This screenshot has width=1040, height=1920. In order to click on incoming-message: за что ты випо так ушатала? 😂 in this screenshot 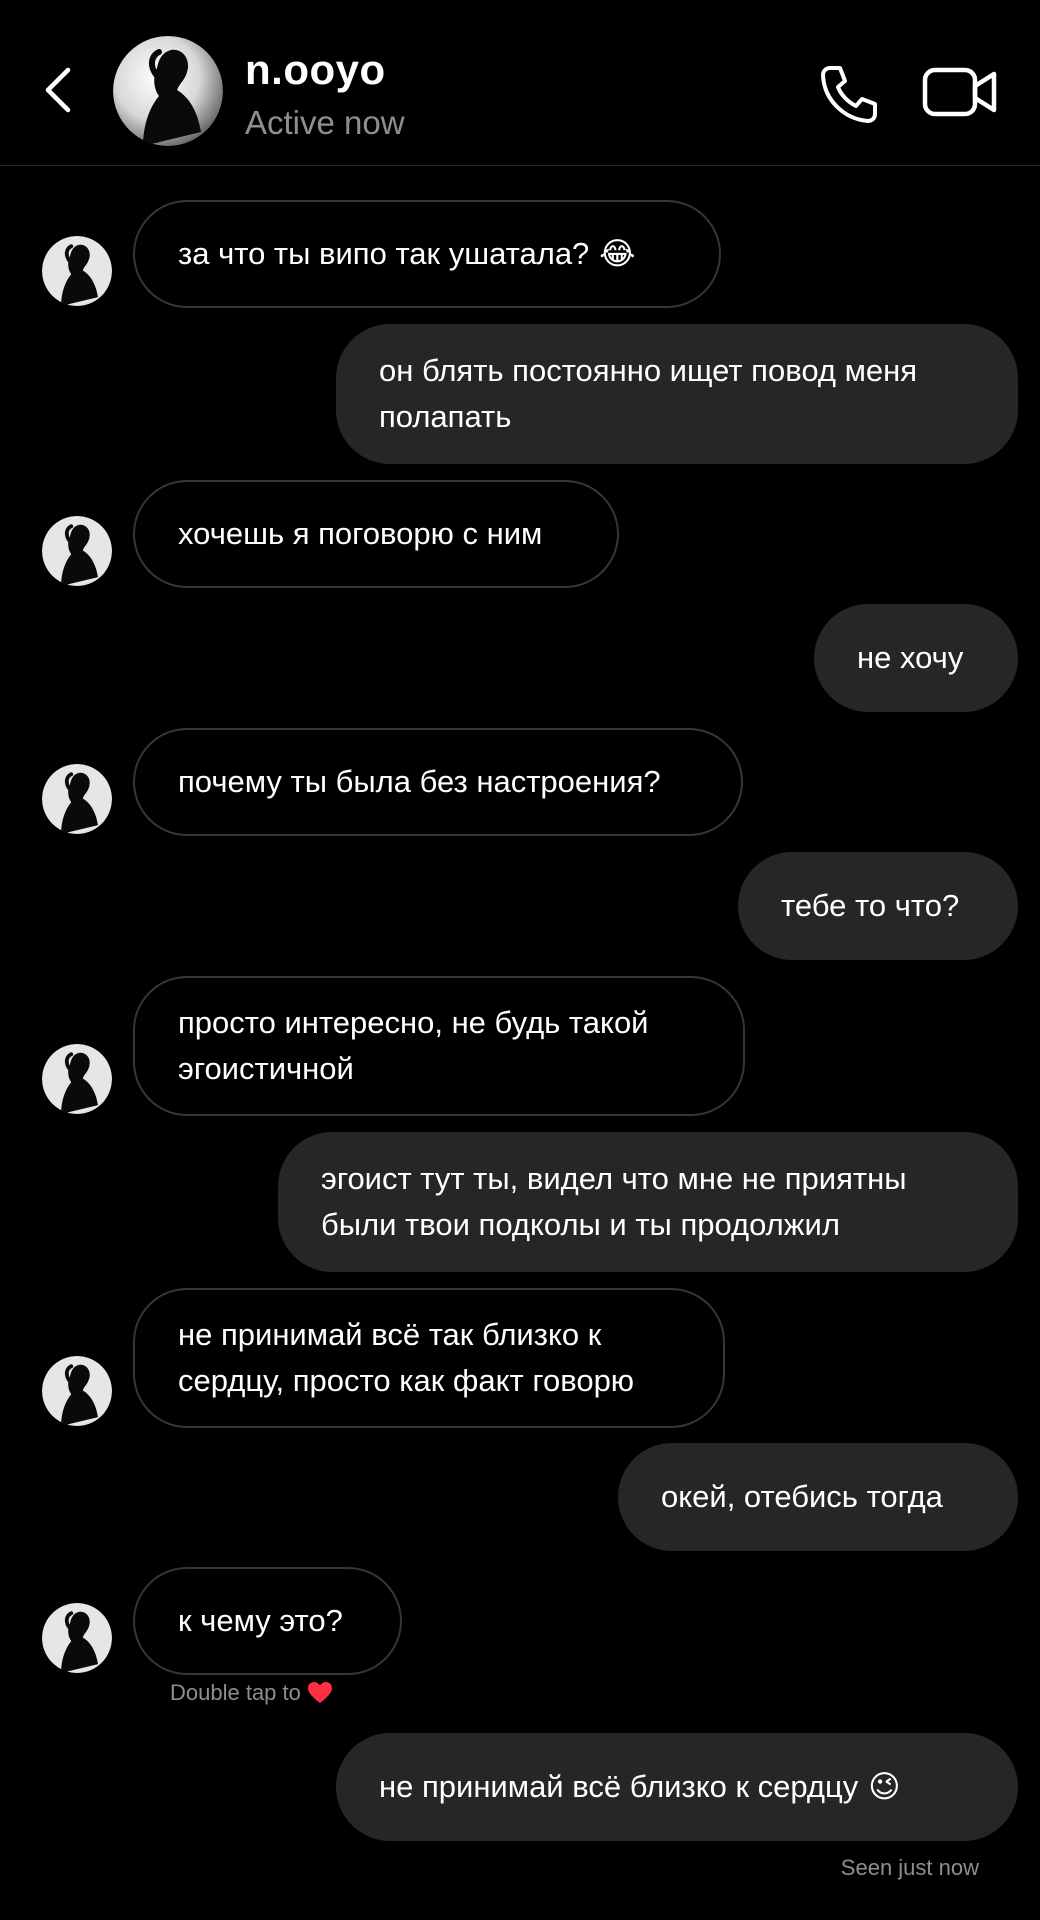, I will do `click(427, 254)`.